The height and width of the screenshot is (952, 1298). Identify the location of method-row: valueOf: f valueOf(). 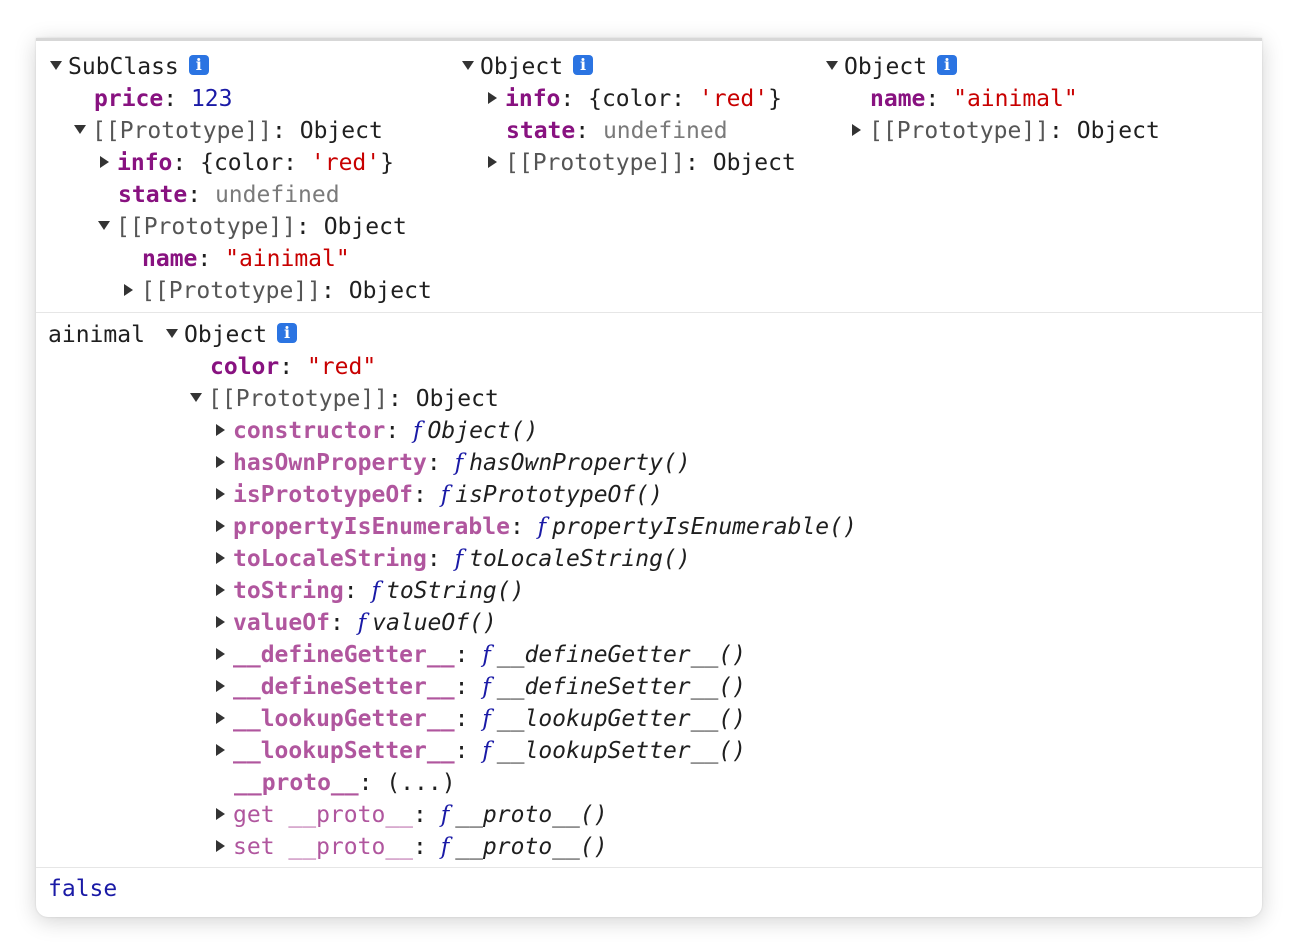
(356, 623).